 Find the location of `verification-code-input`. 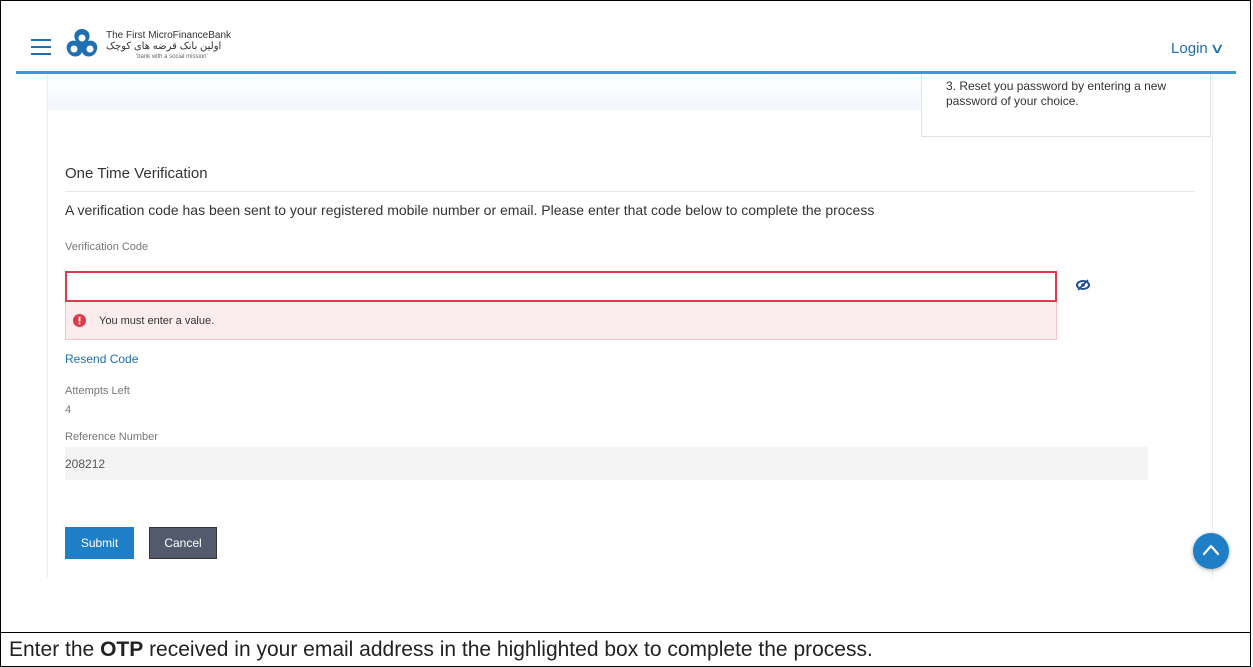

verification-code-input is located at coordinates (561, 286).